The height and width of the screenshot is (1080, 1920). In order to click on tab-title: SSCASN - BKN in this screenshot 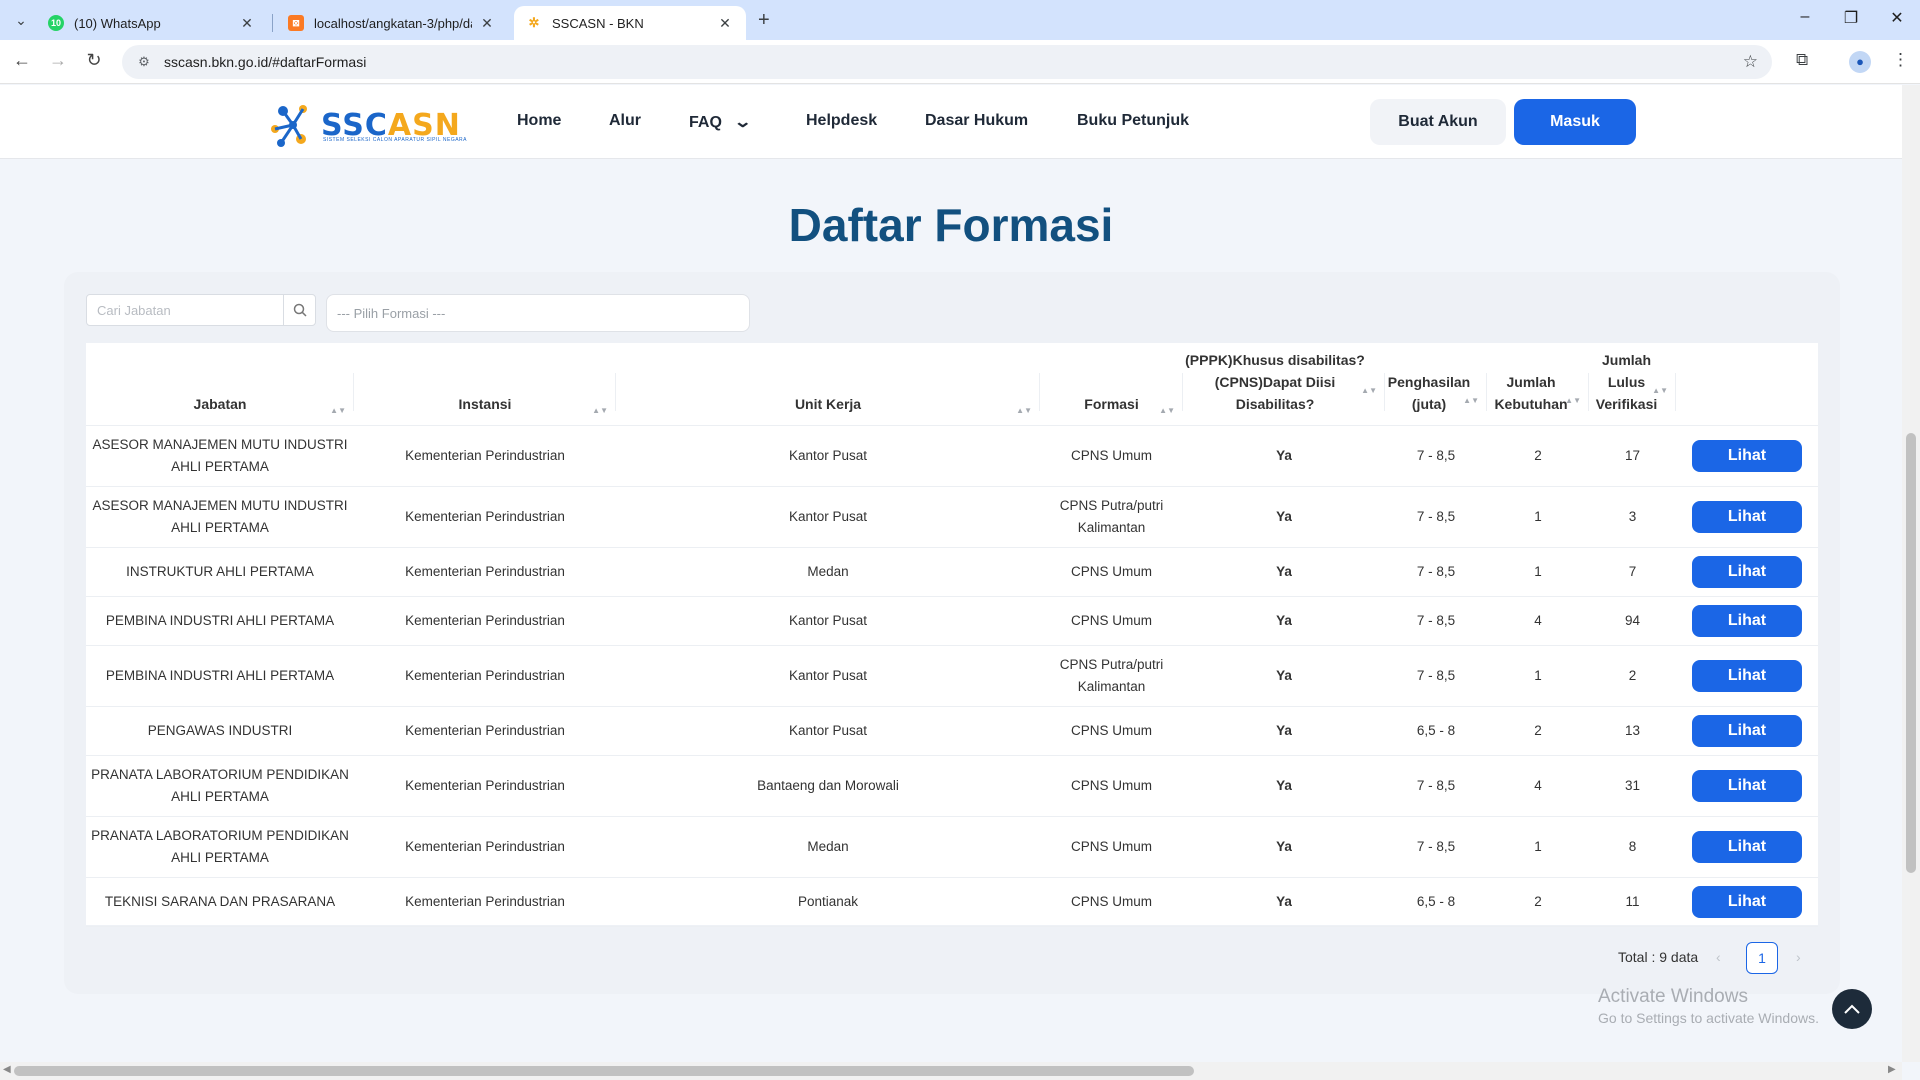, I will do `click(598, 23)`.